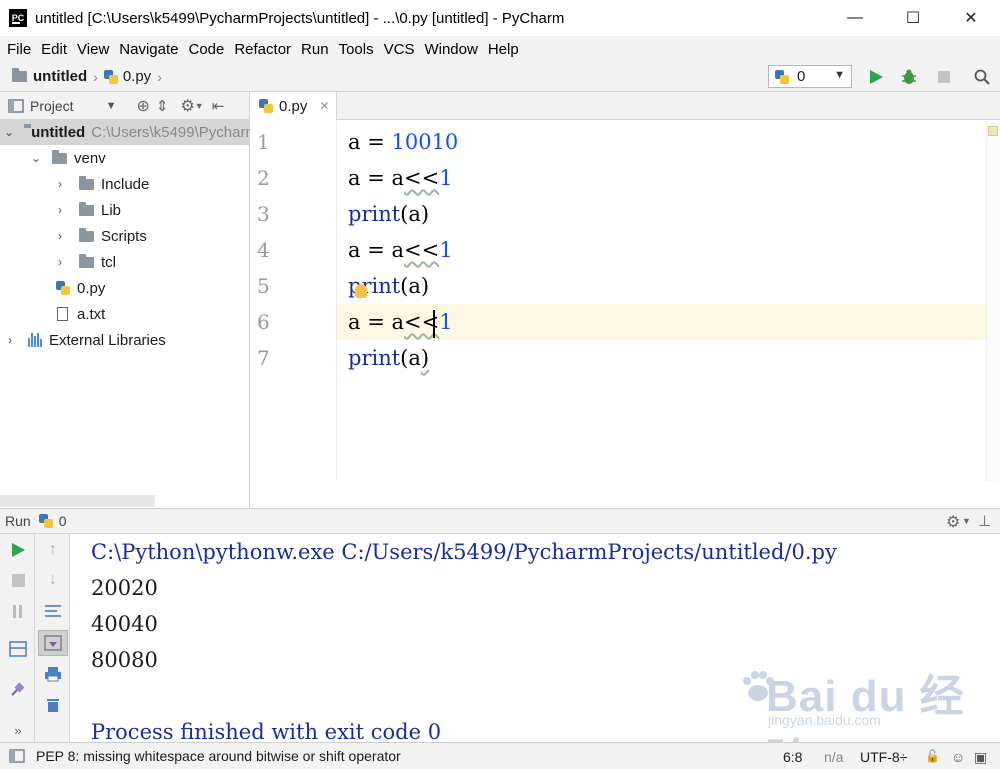  Describe the element at coordinates (810, 76) in the screenshot. I see `run-config-select: 0 ▼` at that location.